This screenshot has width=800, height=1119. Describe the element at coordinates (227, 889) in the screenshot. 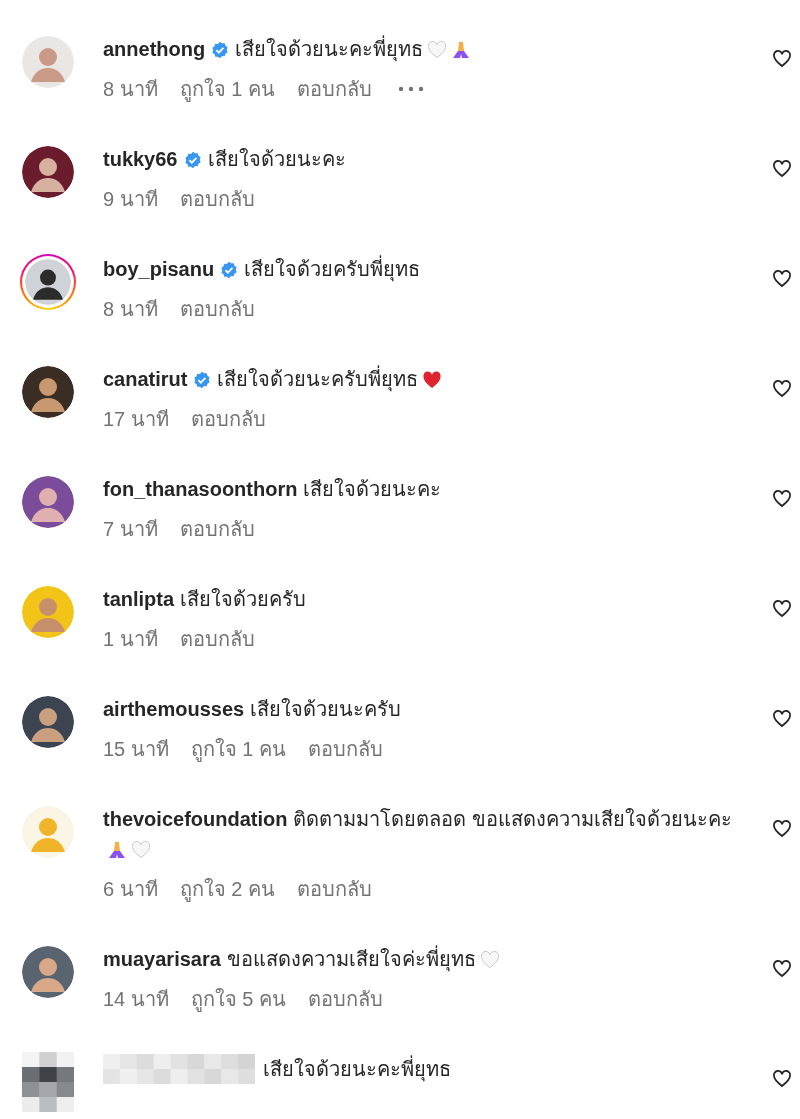

I see `likes-count: ถูกใจ 2 คน` at that location.